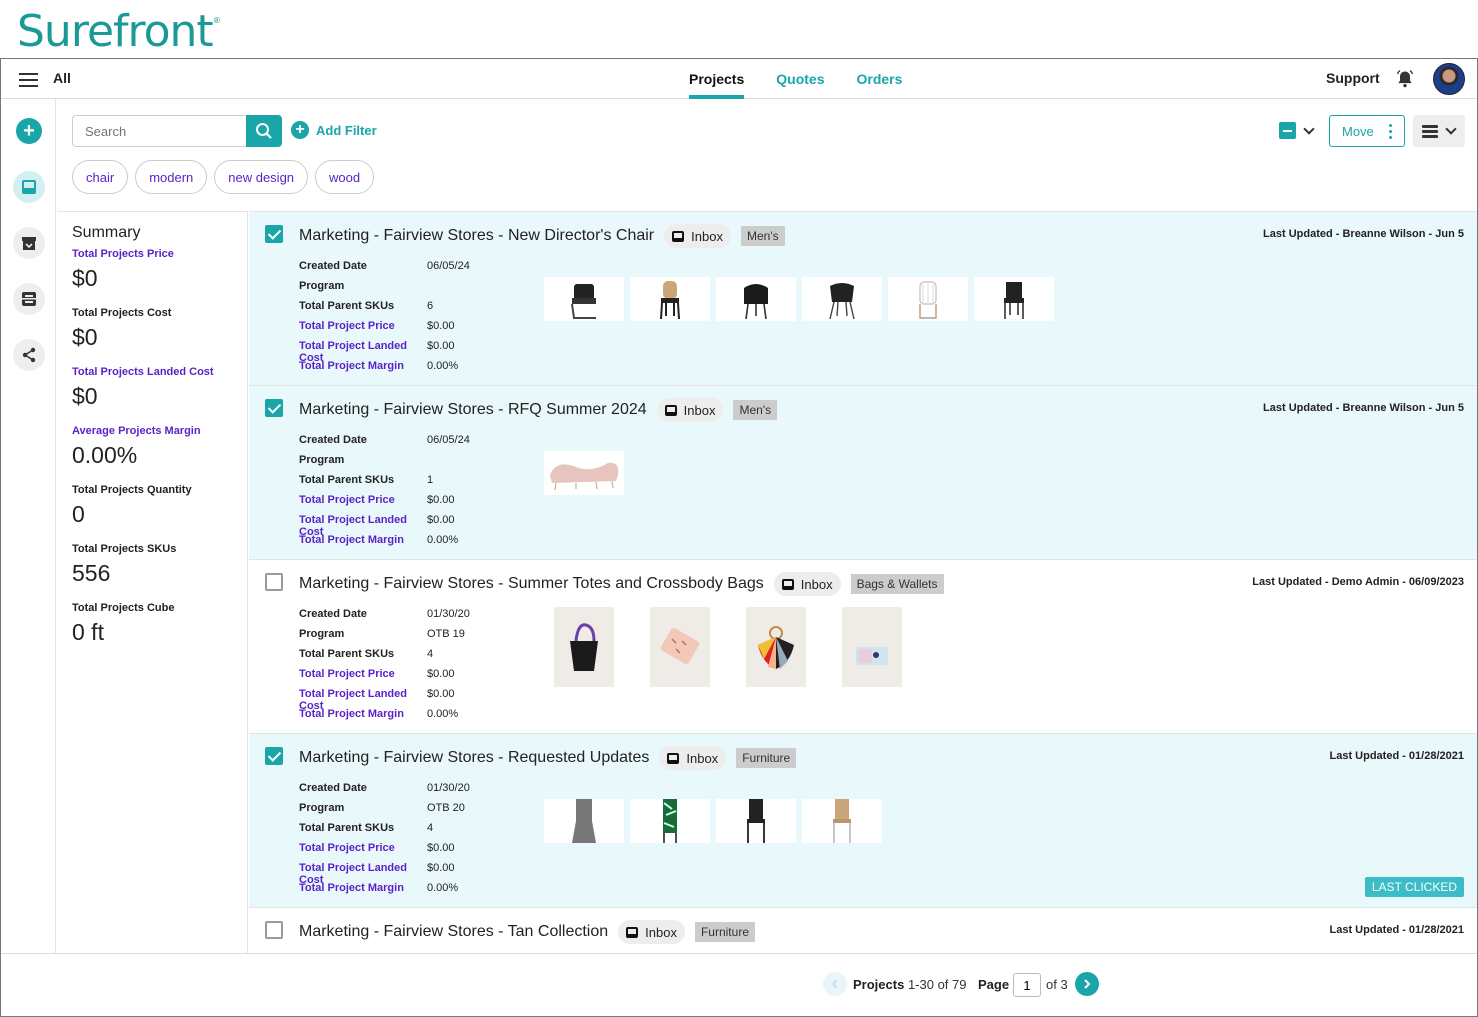 Image resolution: width=1478 pixels, height=1017 pixels. What do you see at coordinates (1297, 130) in the screenshot?
I see `bulk-select-dropdown` at bounding box center [1297, 130].